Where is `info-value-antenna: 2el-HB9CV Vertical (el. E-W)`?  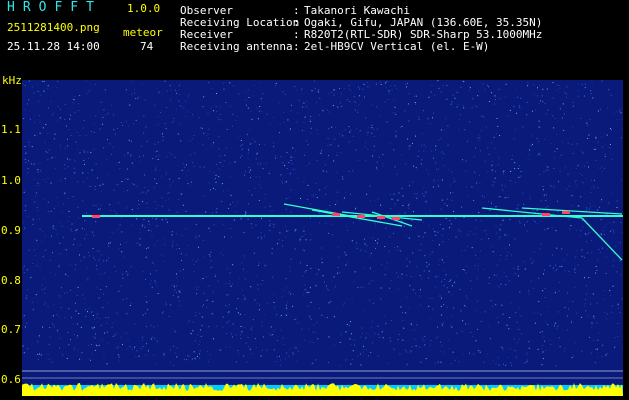 info-value-antenna: 2el-HB9CV Vertical (el. E-W) is located at coordinates (397, 46).